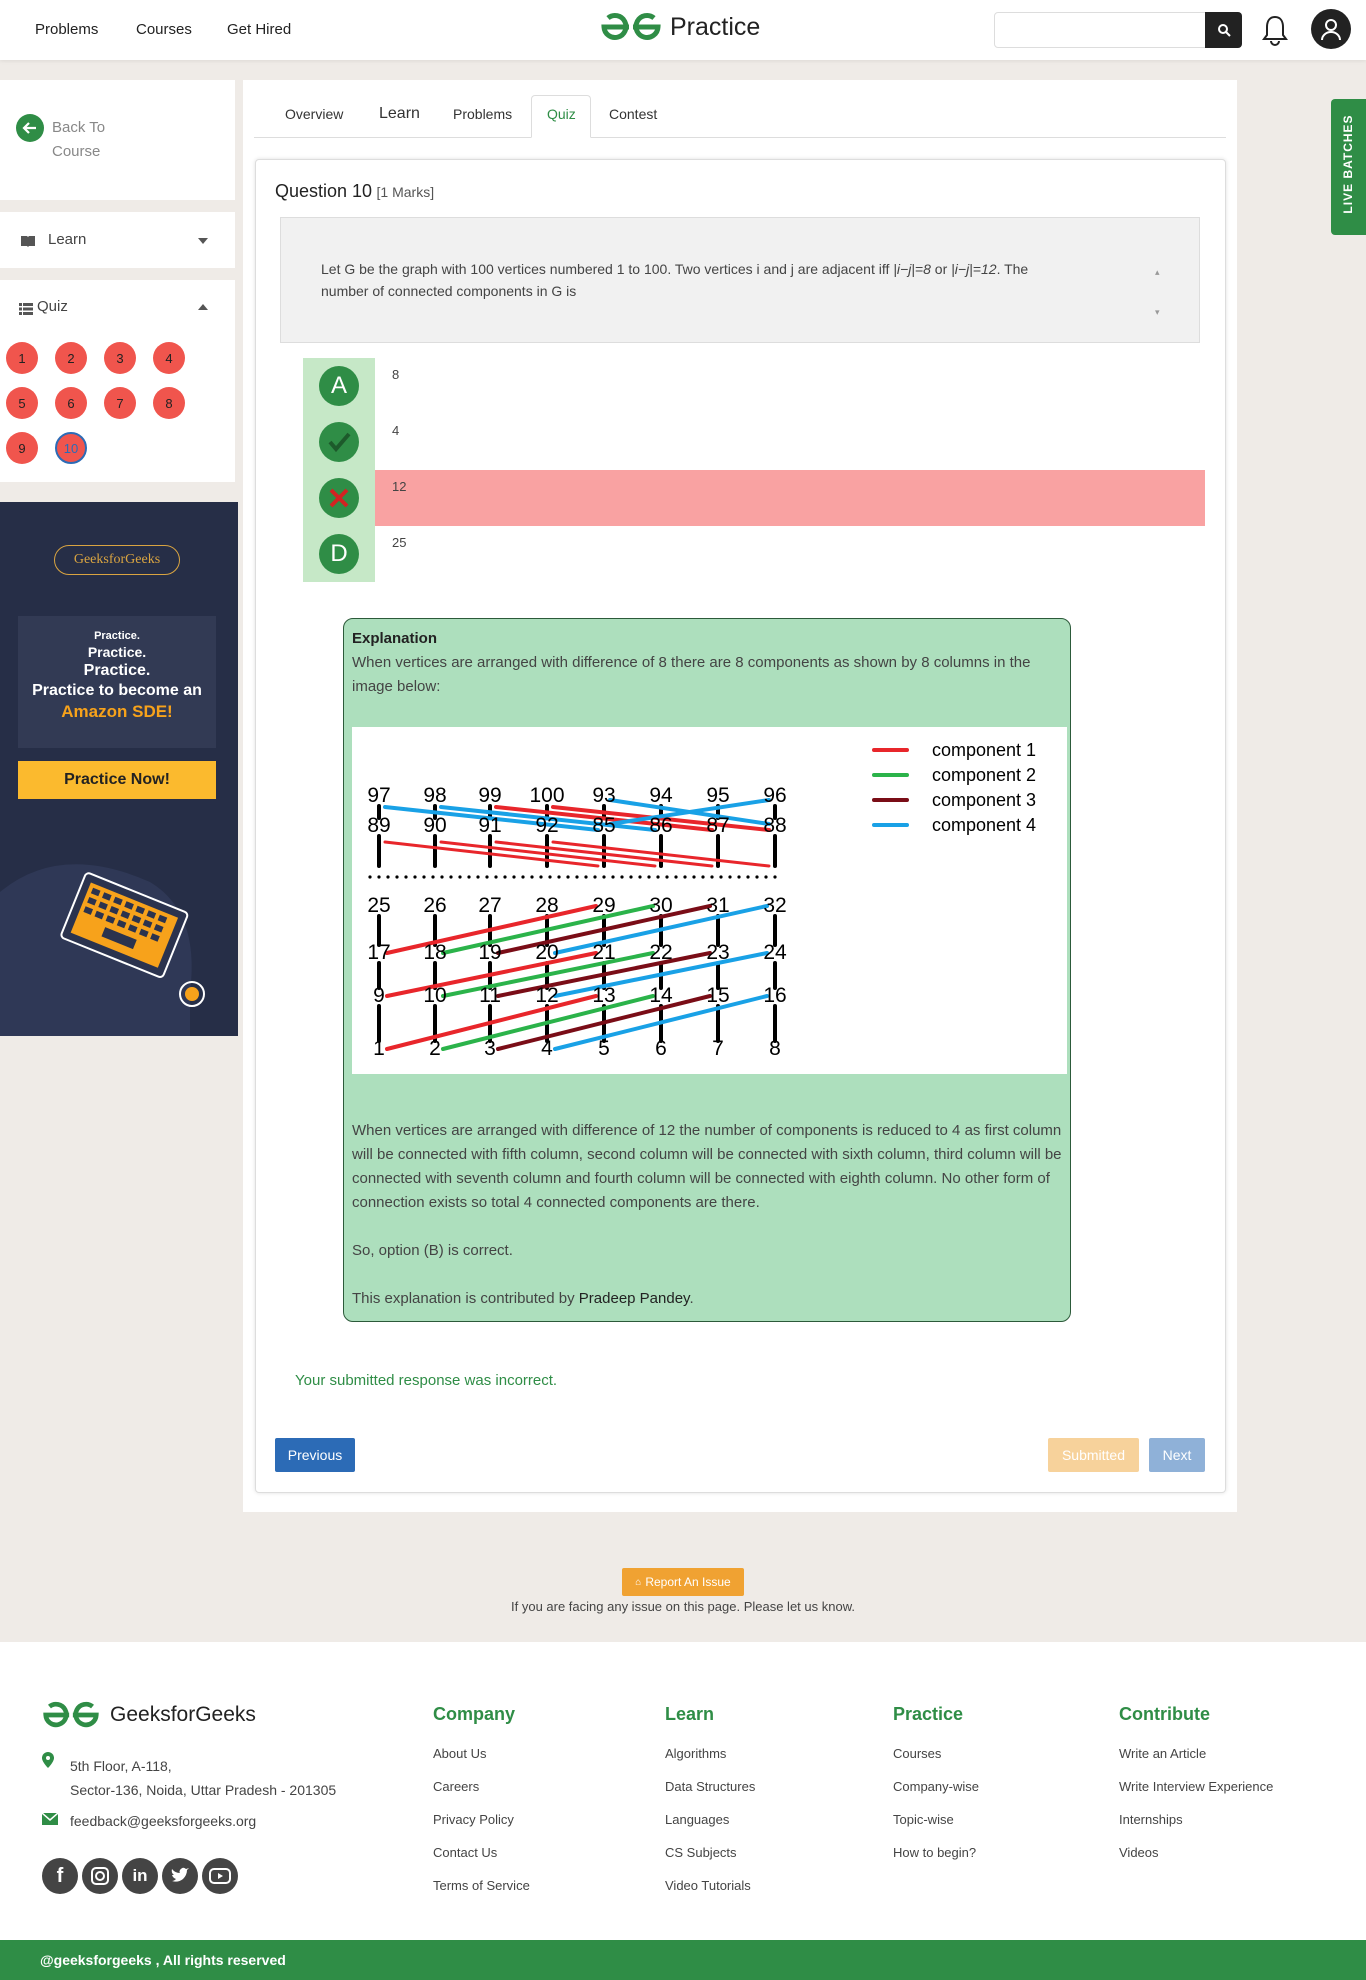 The width and height of the screenshot is (1366, 1980). What do you see at coordinates (435, 1048) in the screenshot?
I see `vertex-label: 2` at bounding box center [435, 1048].